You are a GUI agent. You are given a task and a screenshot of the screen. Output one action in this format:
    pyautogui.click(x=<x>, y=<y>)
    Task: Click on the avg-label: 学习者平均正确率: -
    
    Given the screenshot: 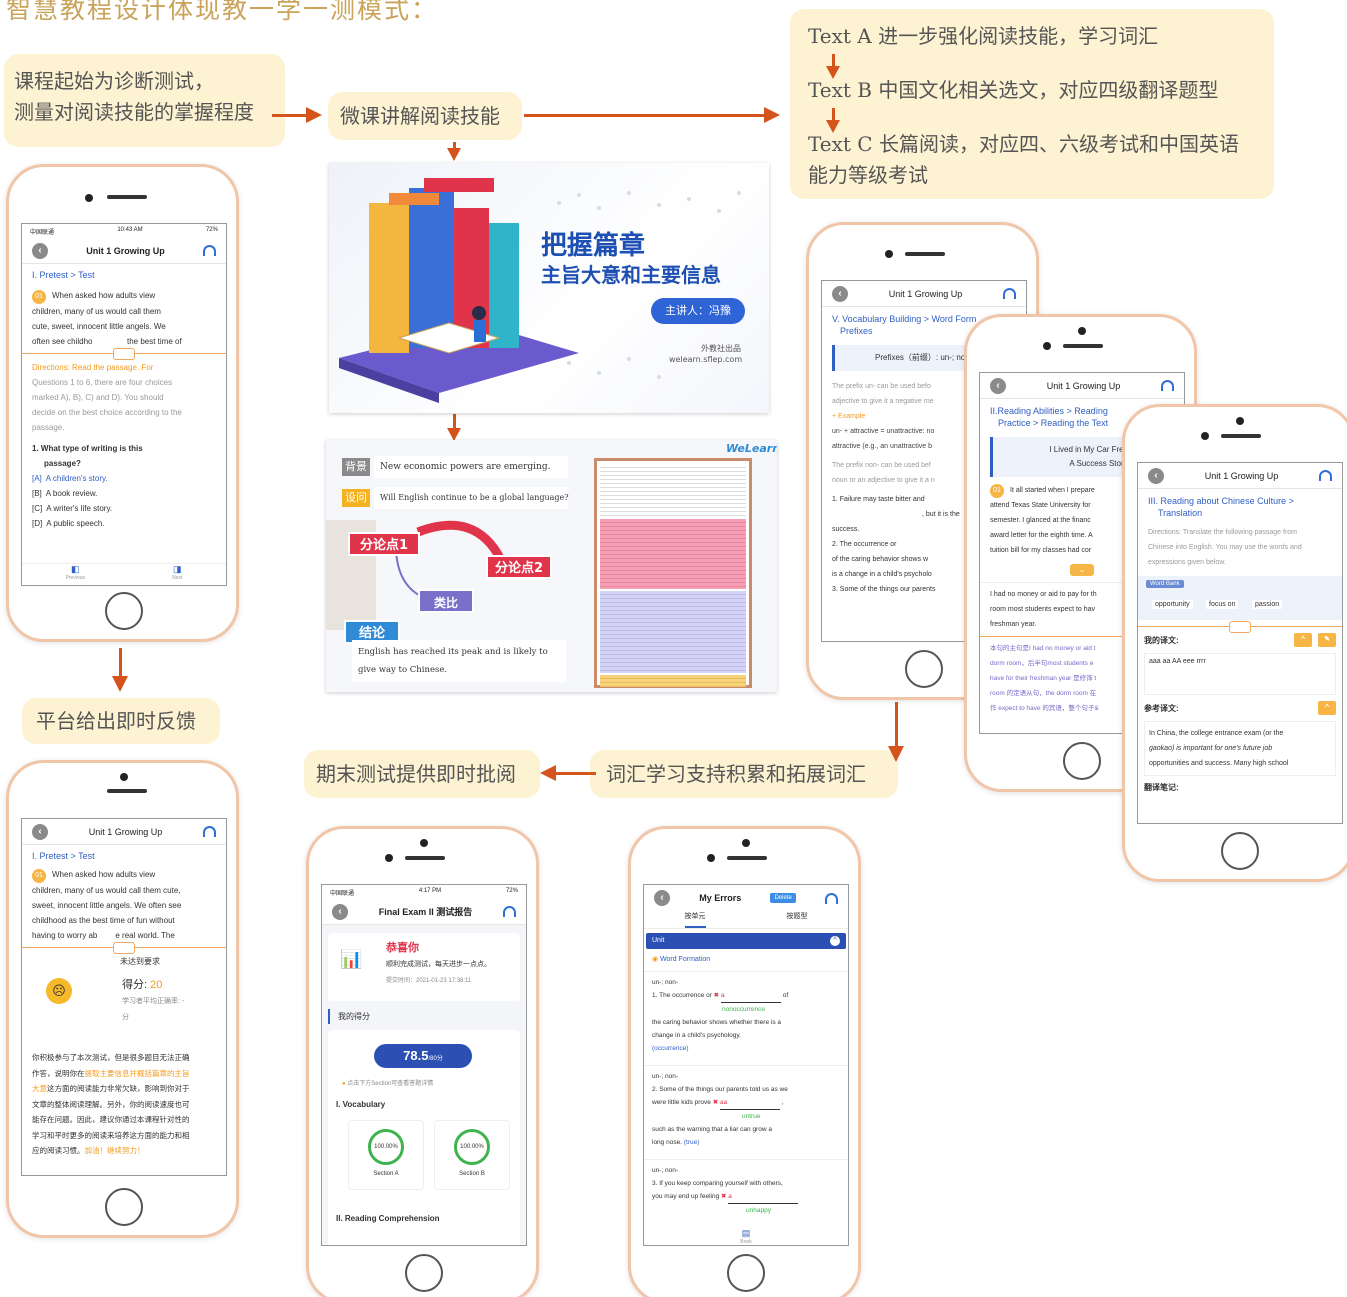 What is the action you would take?
    pyautogui.click(x=153, y=1001)
    